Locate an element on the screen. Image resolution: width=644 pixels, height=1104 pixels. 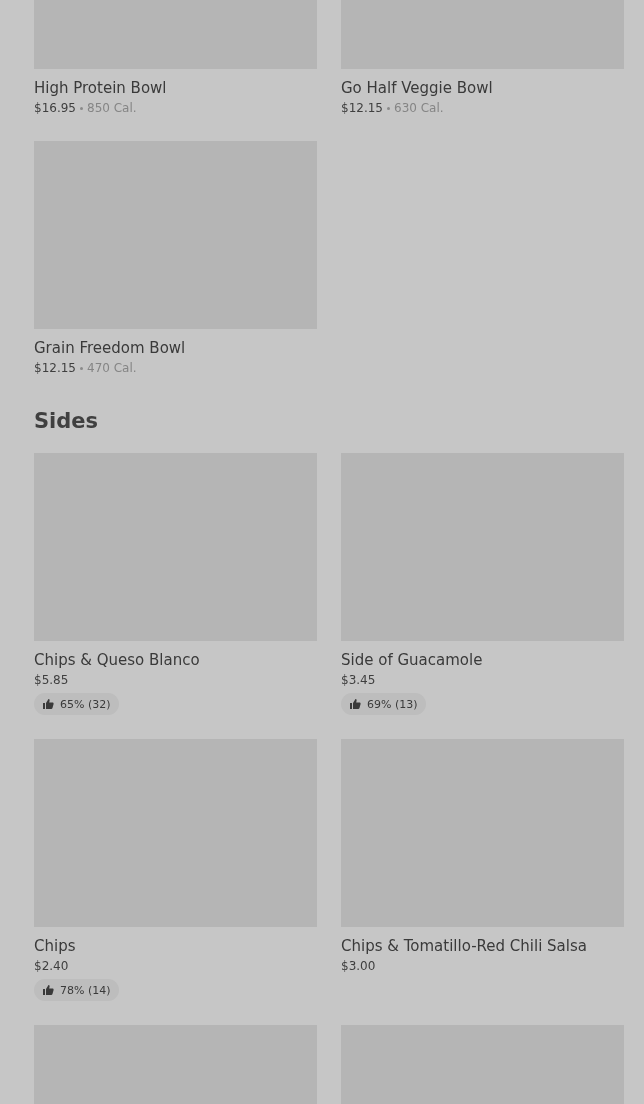
item-price: $2.40 is located at coordinates (51, 966).